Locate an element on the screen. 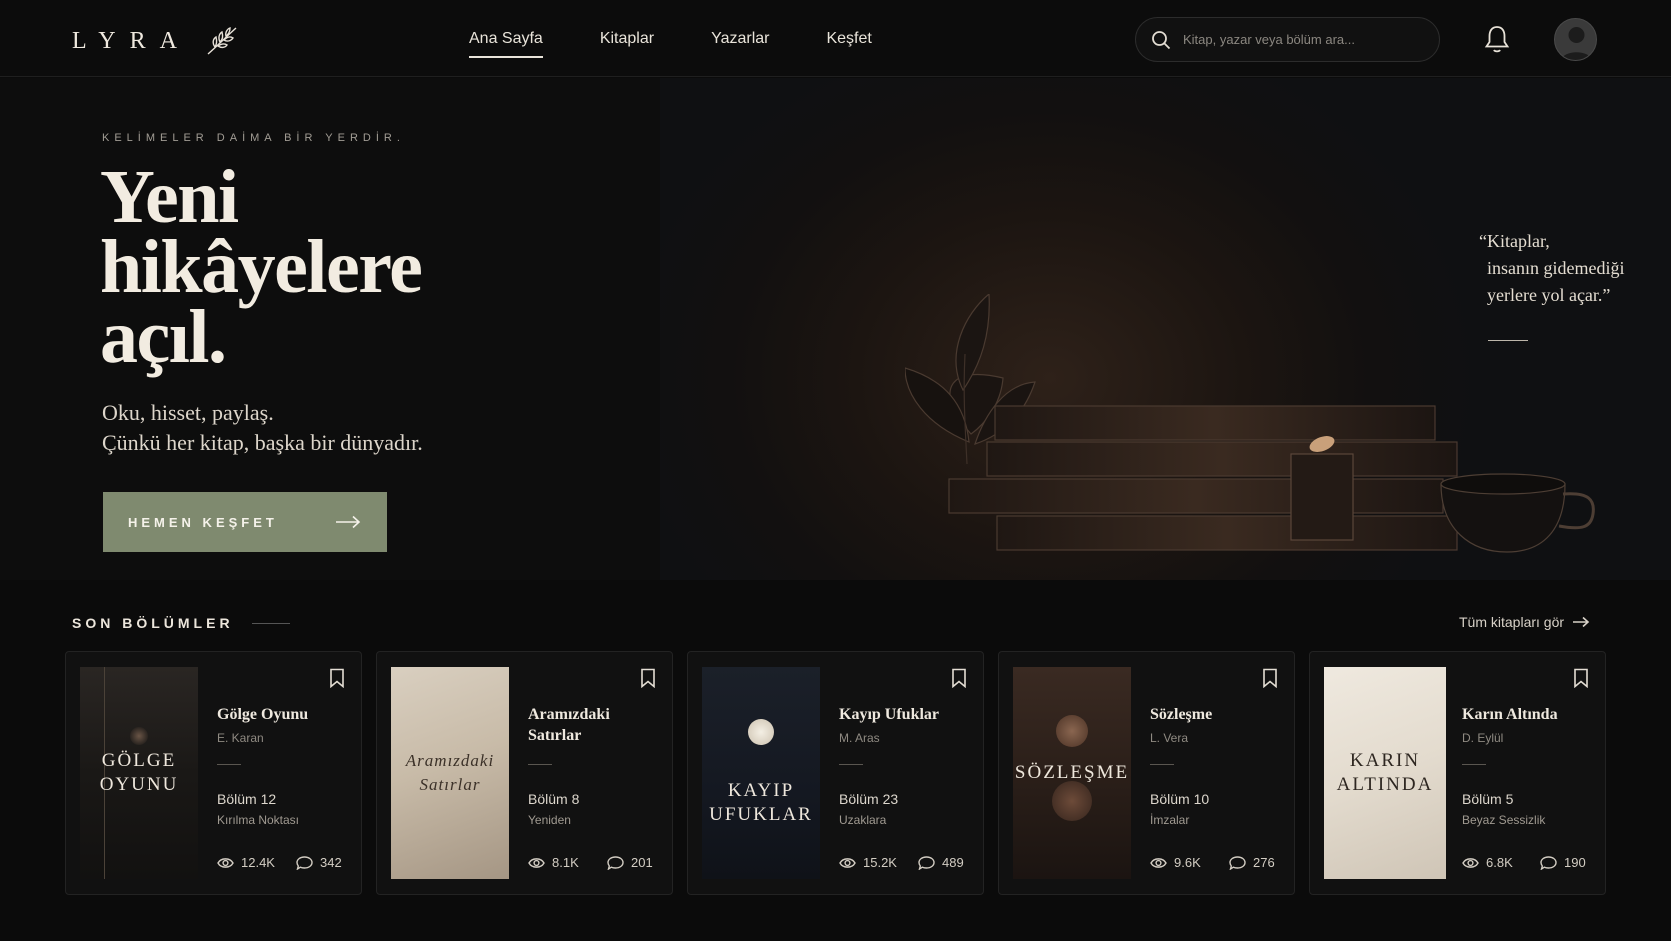 The height and width of the screenshot is (941, 1671). book-author: M. Aras is located at coordinates (859, 738).